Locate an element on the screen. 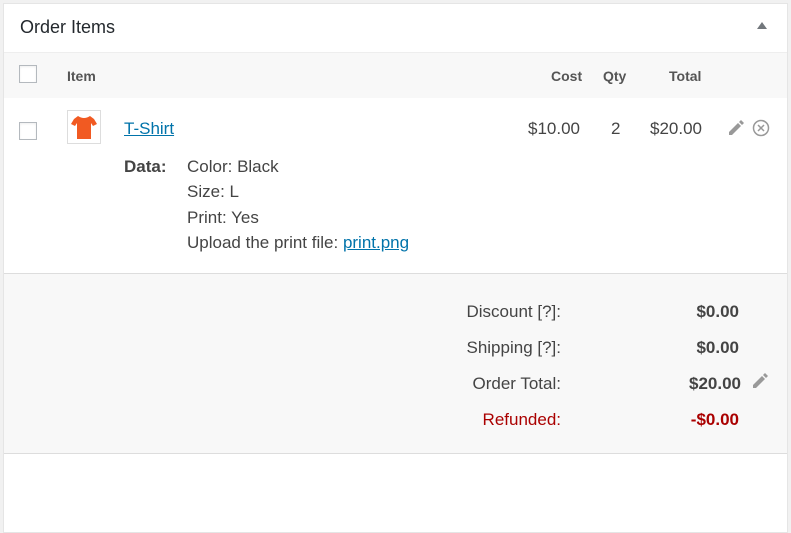 This screenshot has height=533, width=791. line-item-checkbox is located at coordinates (28, 131).